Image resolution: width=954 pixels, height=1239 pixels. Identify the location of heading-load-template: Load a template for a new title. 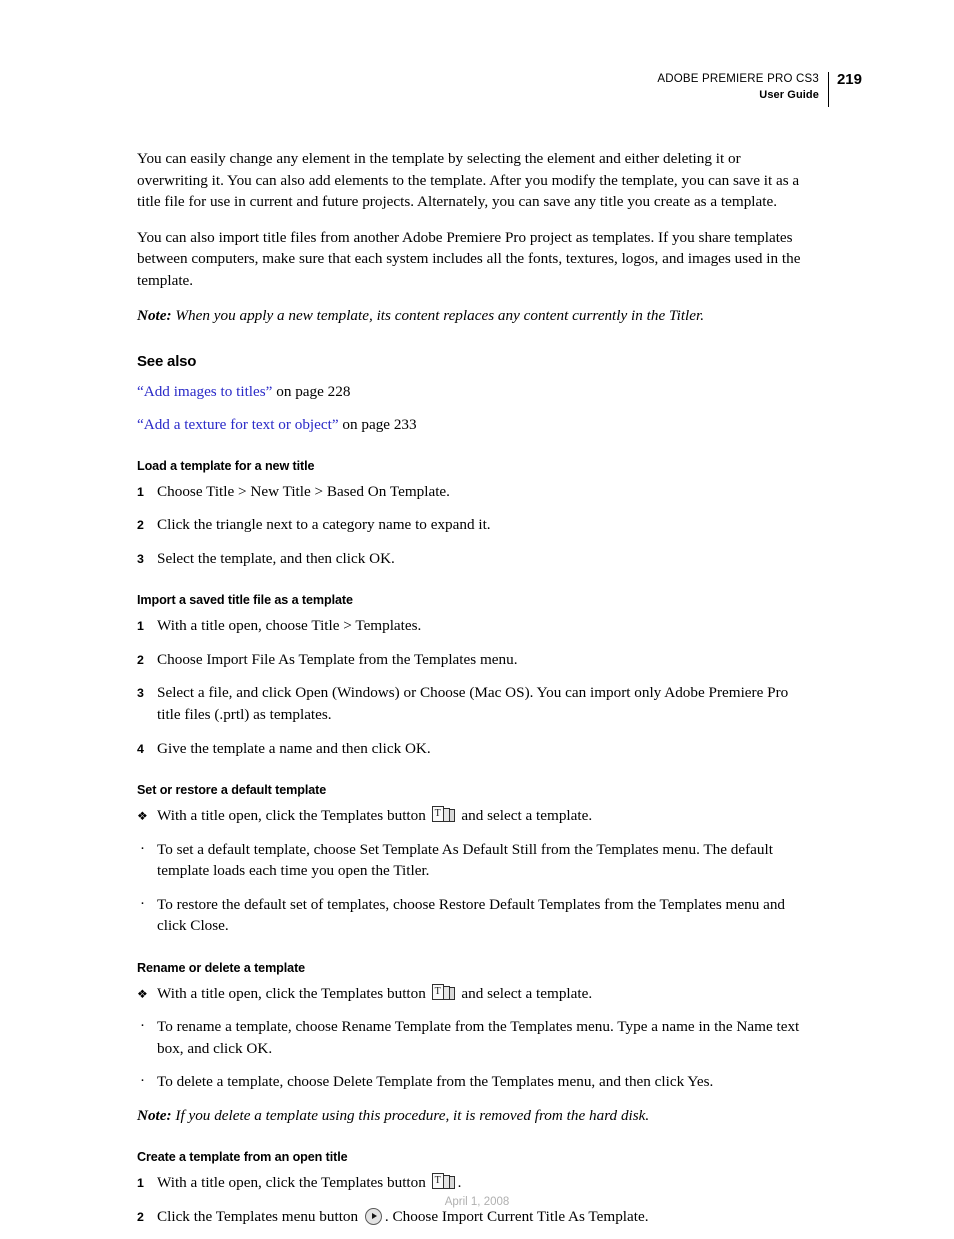
(226, 465).